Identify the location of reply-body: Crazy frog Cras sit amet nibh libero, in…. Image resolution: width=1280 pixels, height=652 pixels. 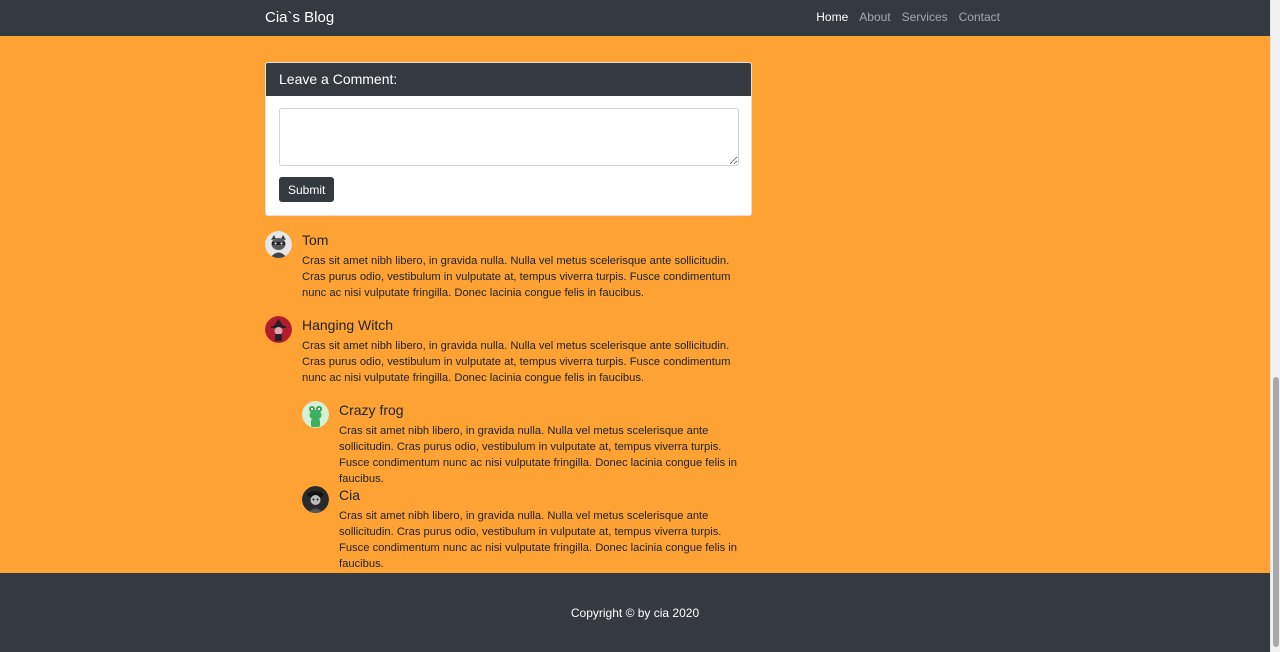
(545, 444).